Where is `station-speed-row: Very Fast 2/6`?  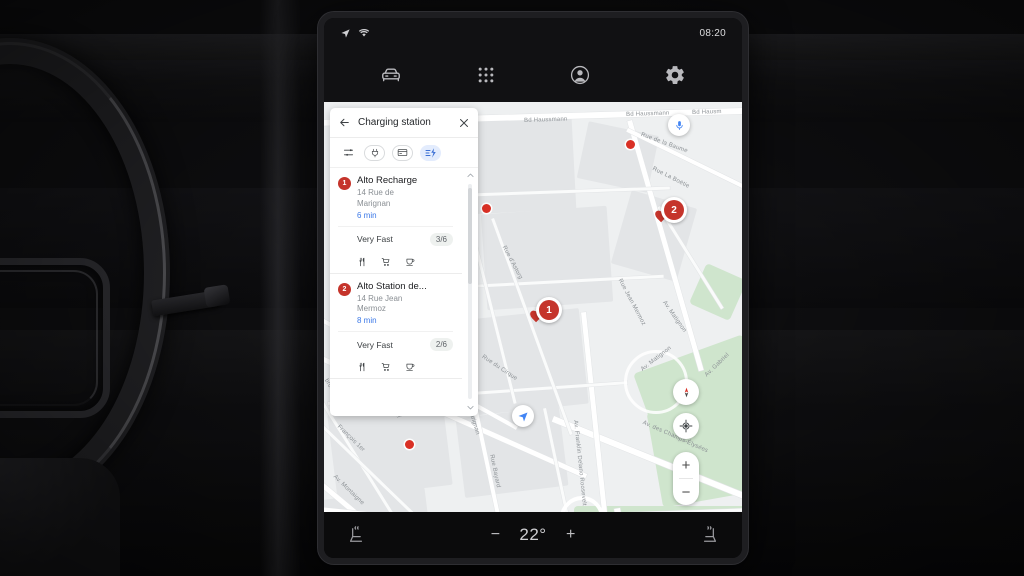 station-speed-row: Very Fast 2/6 is located at coordinates (395, 344).